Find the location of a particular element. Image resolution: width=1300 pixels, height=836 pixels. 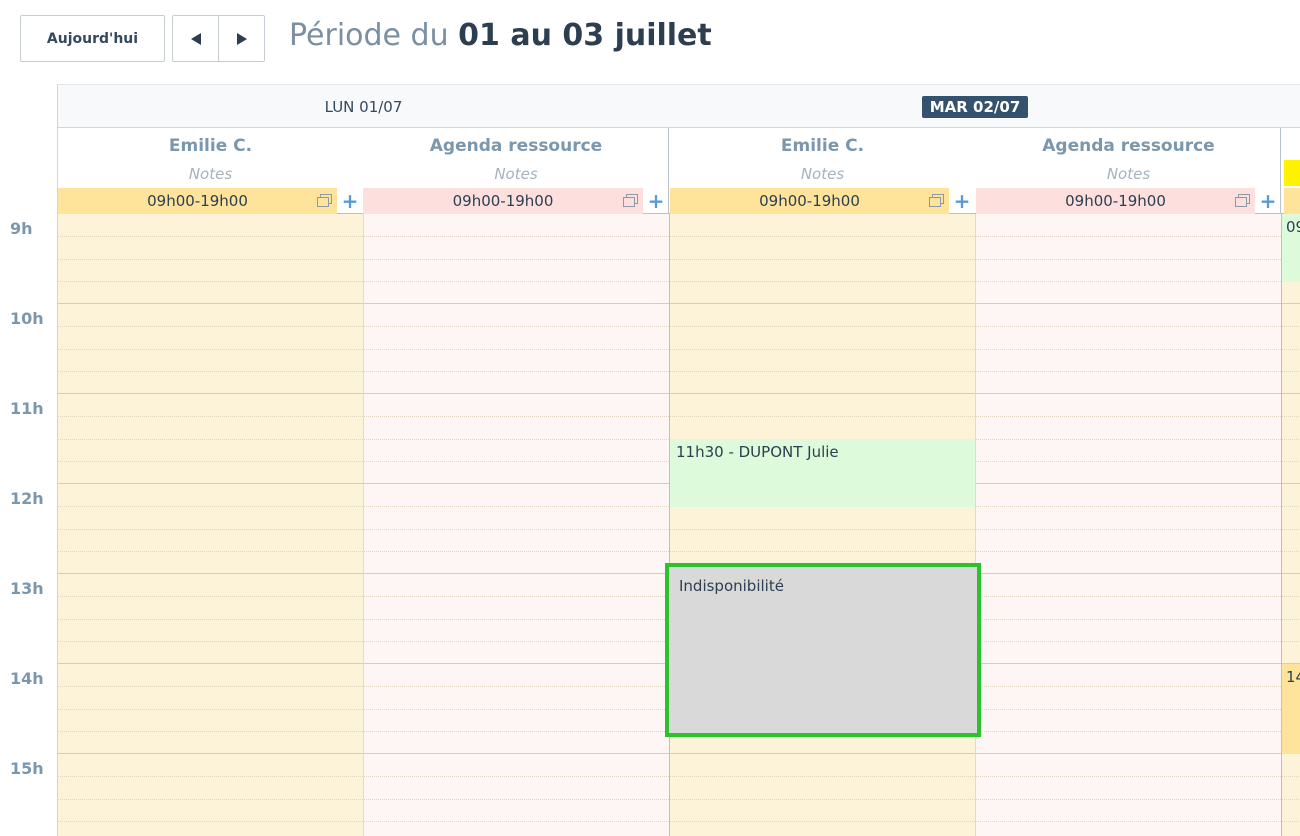

day-header-label-today: MAR 02/07 is located at coordinates (975, 106).